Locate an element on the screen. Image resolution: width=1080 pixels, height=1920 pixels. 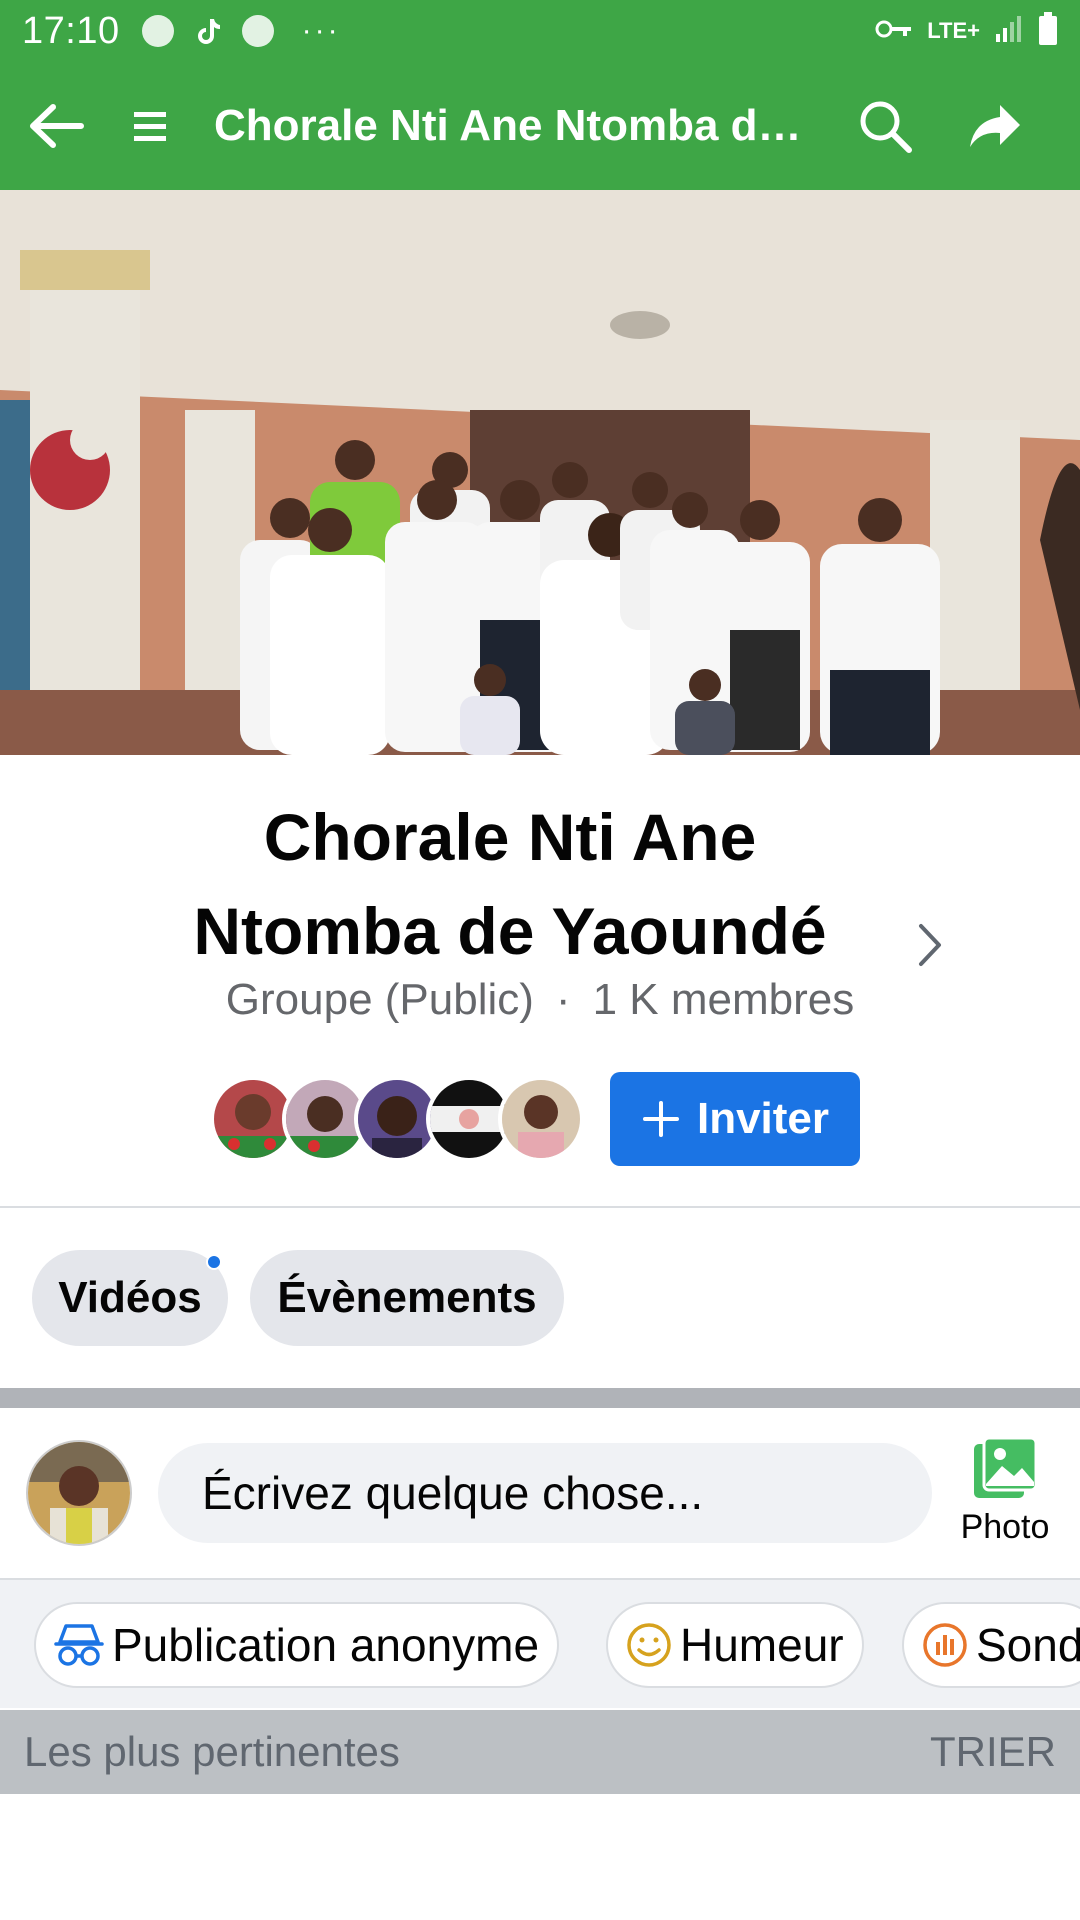
post-actions-bar: Publication anonyme Humeur Sond is located at coordinates (540, 1643).